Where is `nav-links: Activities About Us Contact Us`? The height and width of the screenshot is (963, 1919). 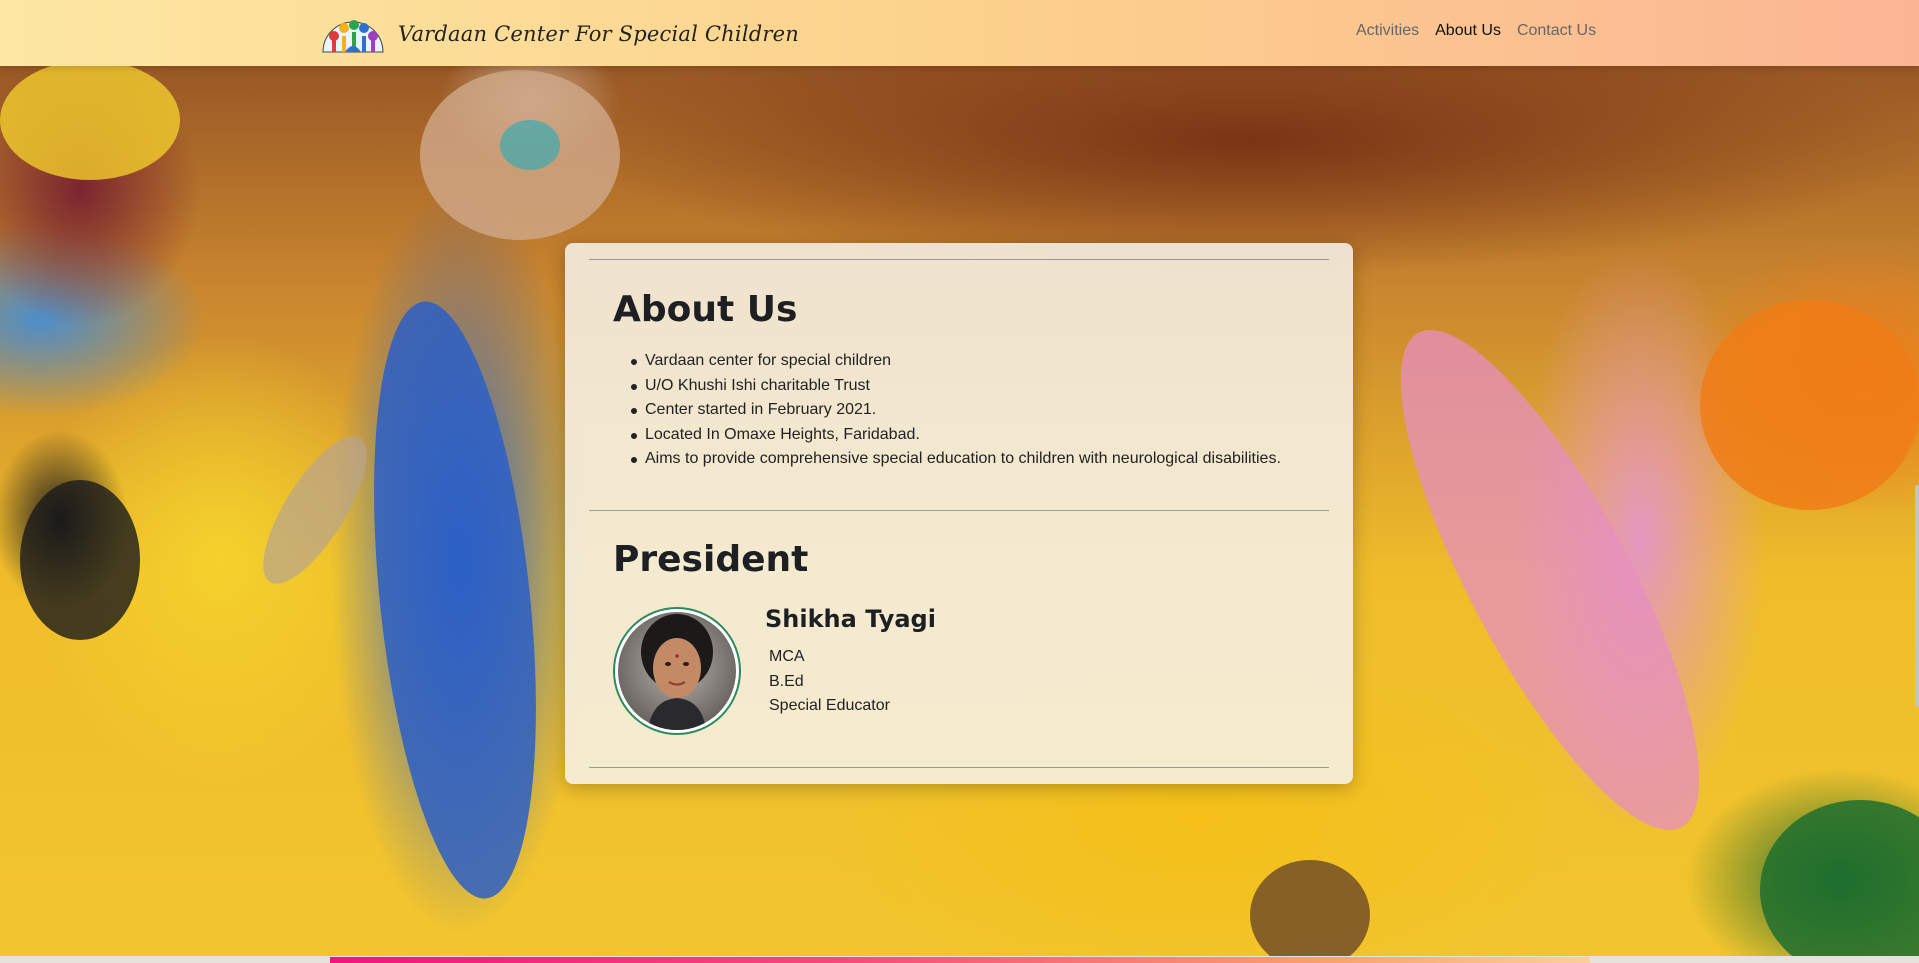 nav-links: Activities About Us Contact Us is located at coordinates (1476, 31).